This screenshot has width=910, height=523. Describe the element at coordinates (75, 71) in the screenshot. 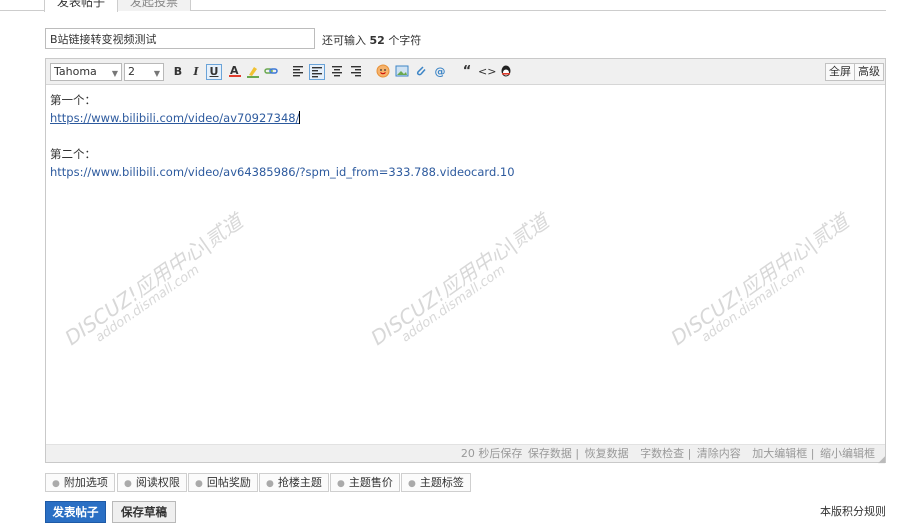

I see `font-family-value: Tahoma` at that location.